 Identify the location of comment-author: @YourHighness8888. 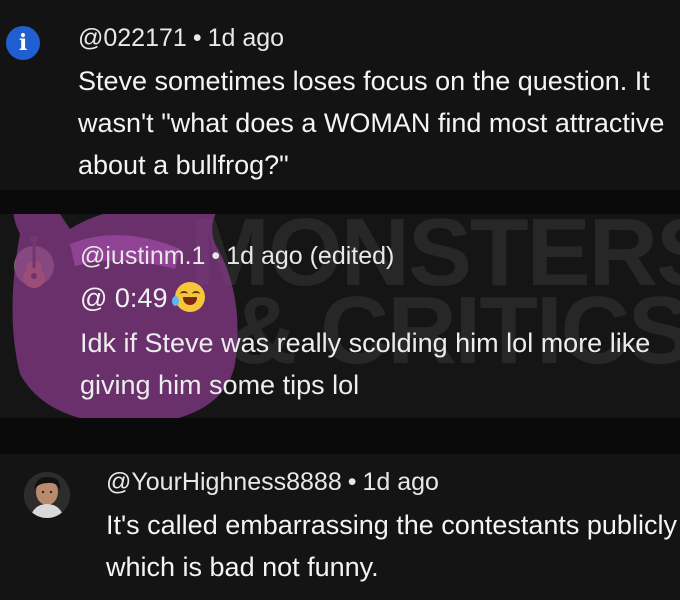
(224, 482).